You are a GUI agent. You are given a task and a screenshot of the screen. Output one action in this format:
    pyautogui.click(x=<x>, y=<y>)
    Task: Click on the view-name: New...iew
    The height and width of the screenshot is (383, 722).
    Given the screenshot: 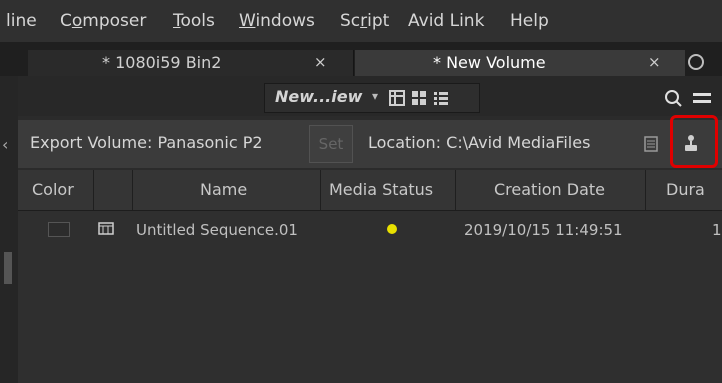 What is the action you would take?
    pyautogui.click(x=319, y=96)
    